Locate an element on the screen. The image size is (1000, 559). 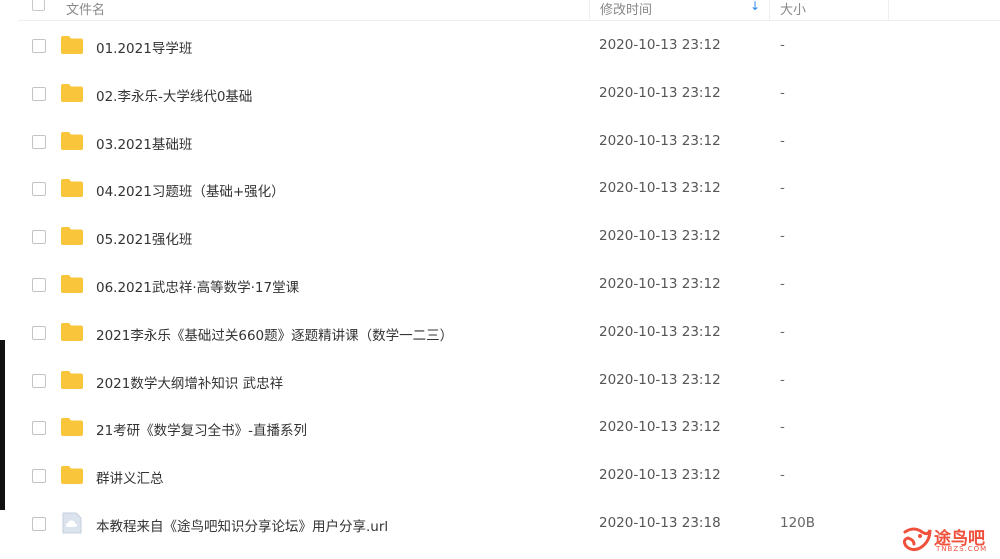
file-row: 06.2021武忠祥·高等数学·17堂课 2020-10-13 23:12 - is located at coordinates (509, 285).